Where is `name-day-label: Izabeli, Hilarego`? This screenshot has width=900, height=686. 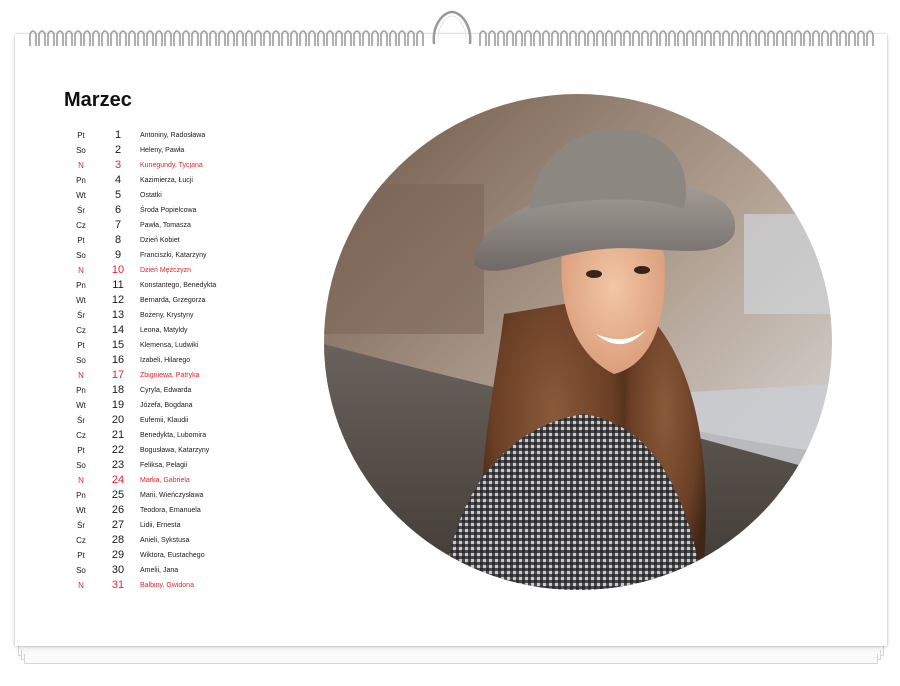 name-day-label: Izabeli, Hilarego is located at coordinates (165, 360).